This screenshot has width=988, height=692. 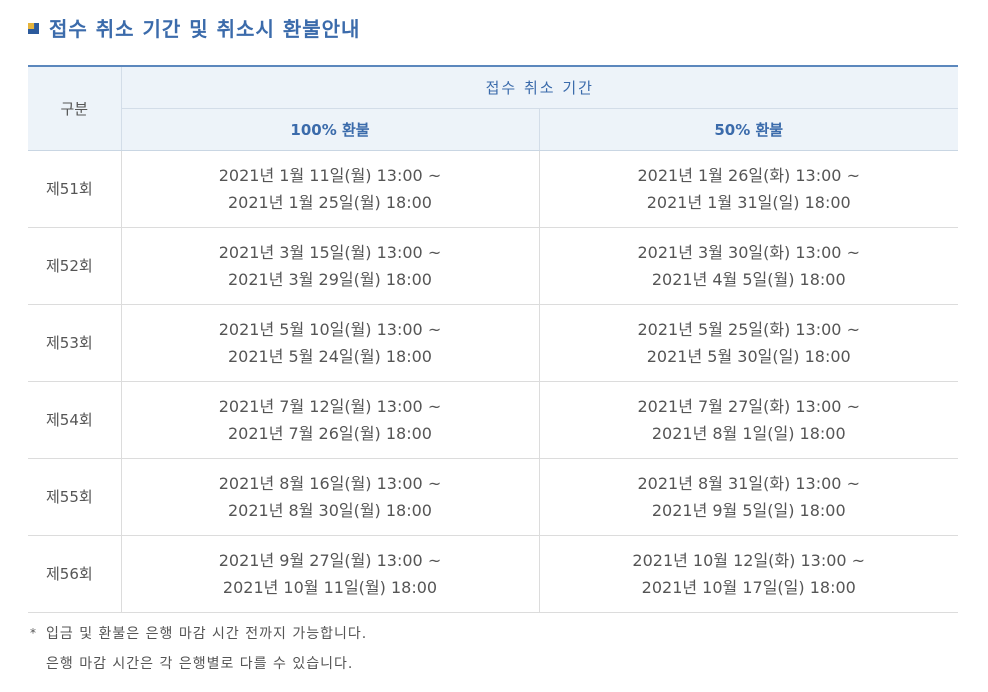 What do you see at coordinates (748, 202) in the screenshot?
I see `half-refund-end: 2021년 1월 31일(일) 18:00` at bounding box center [748, 202].